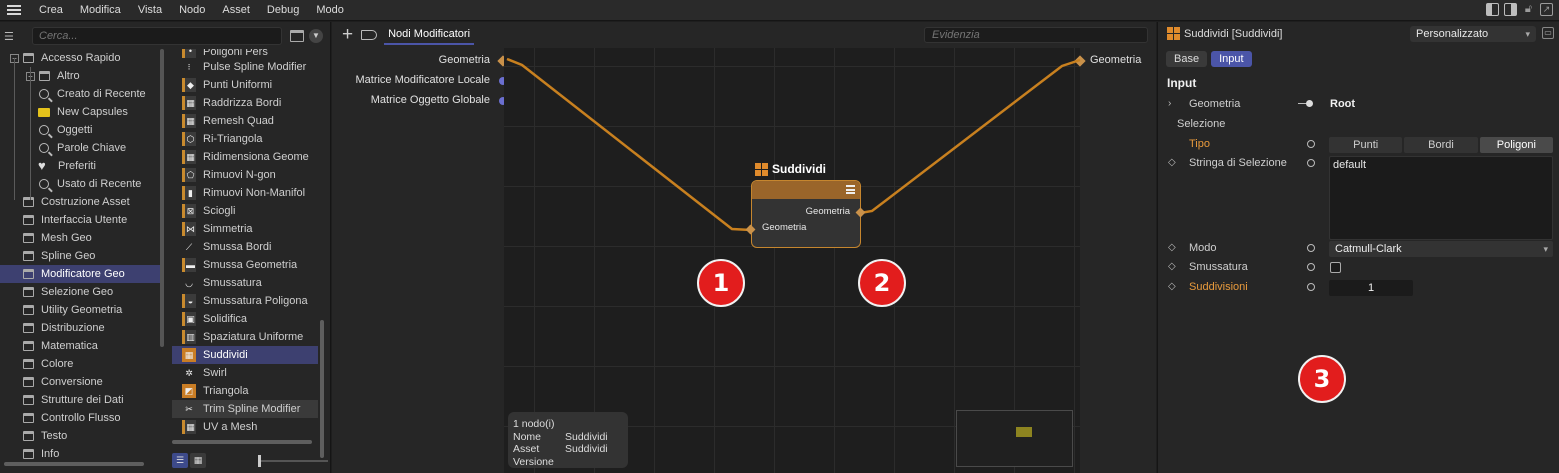  I want to click on asset-item: • Poligoni Pers, so click(245, 53).